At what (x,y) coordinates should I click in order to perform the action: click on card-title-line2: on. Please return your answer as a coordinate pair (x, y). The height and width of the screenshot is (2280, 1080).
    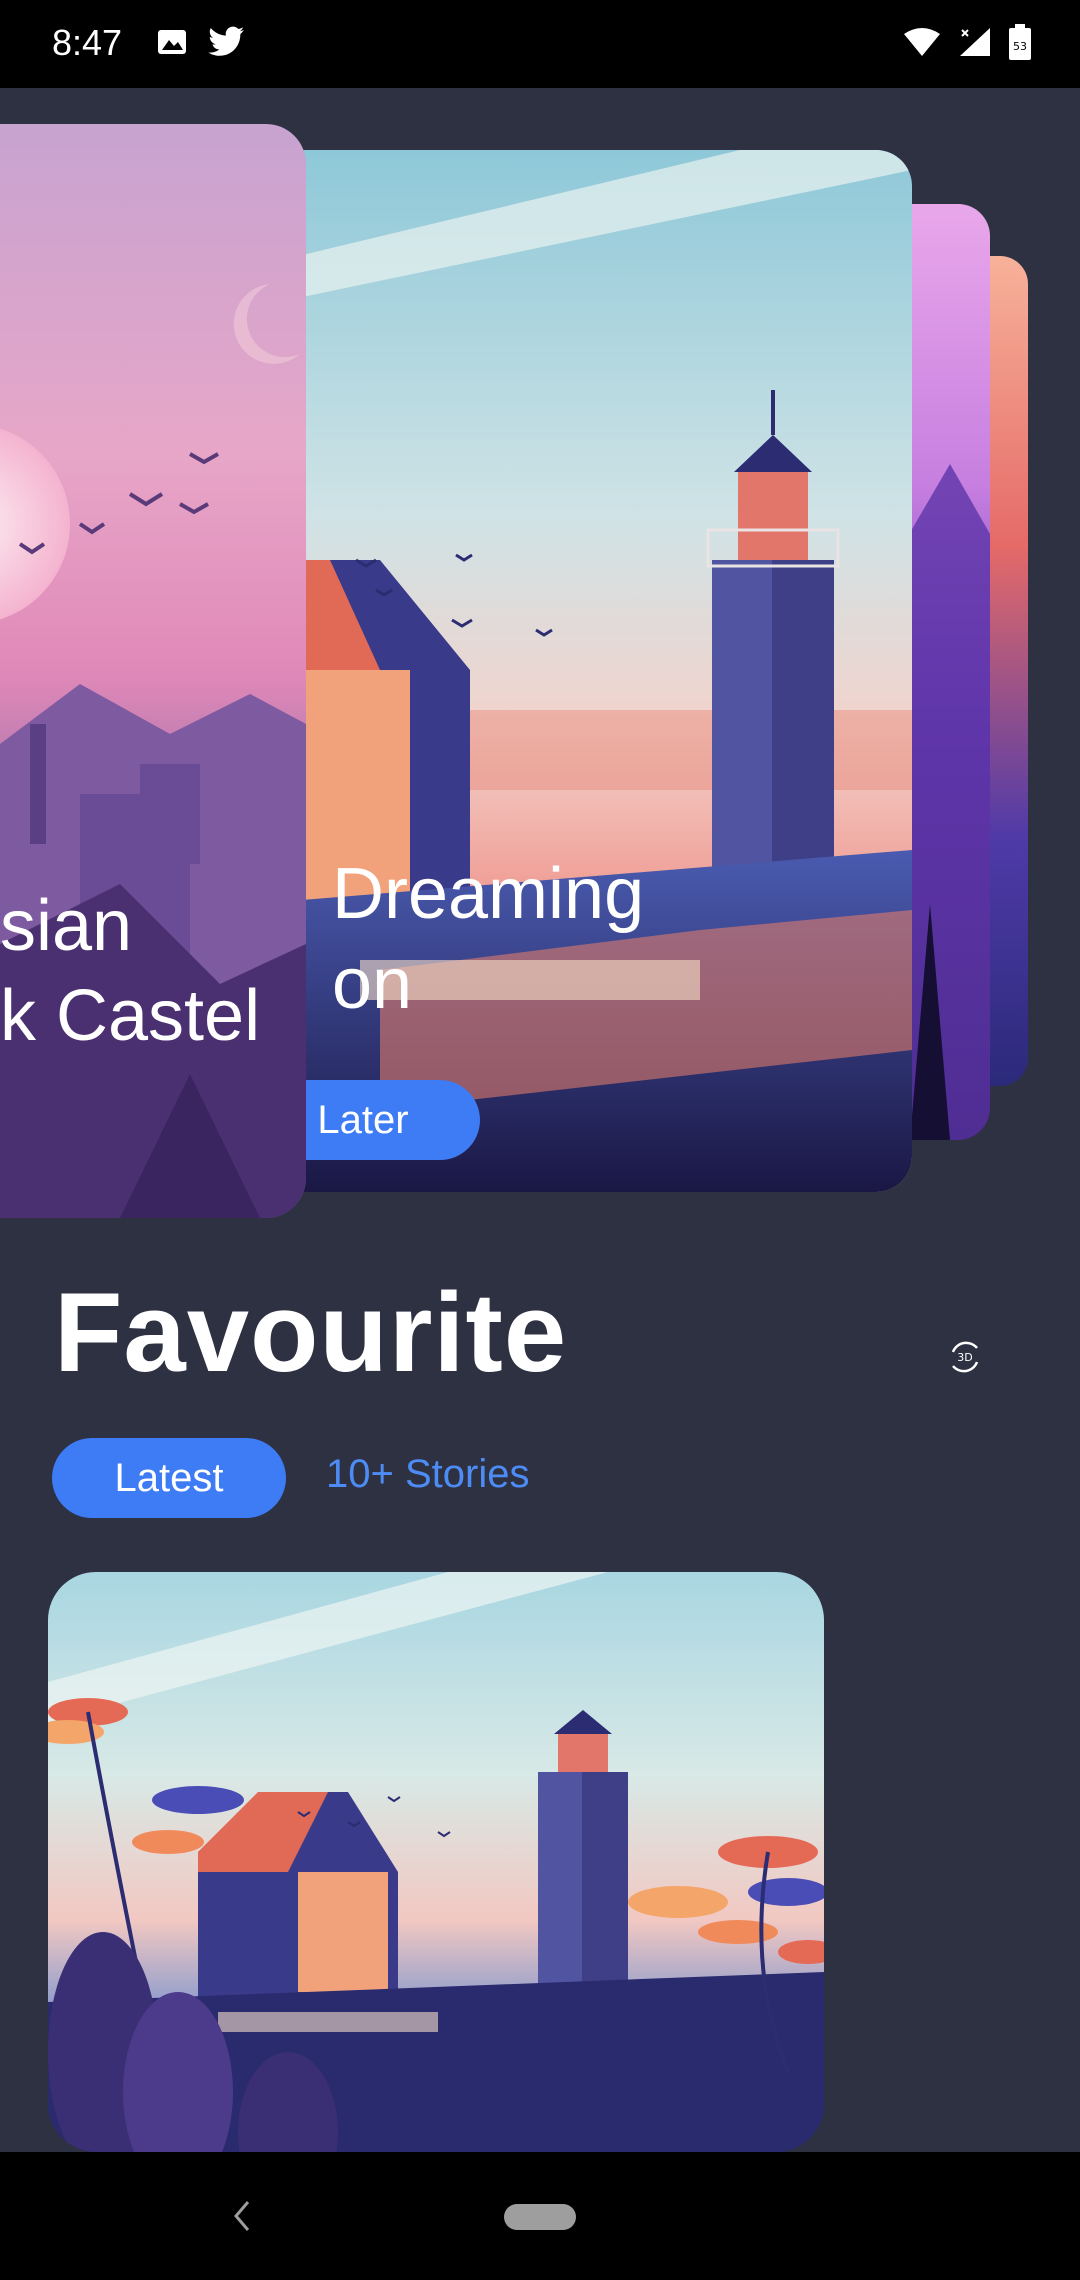
    Looking at the image, I should click on (372, 984).